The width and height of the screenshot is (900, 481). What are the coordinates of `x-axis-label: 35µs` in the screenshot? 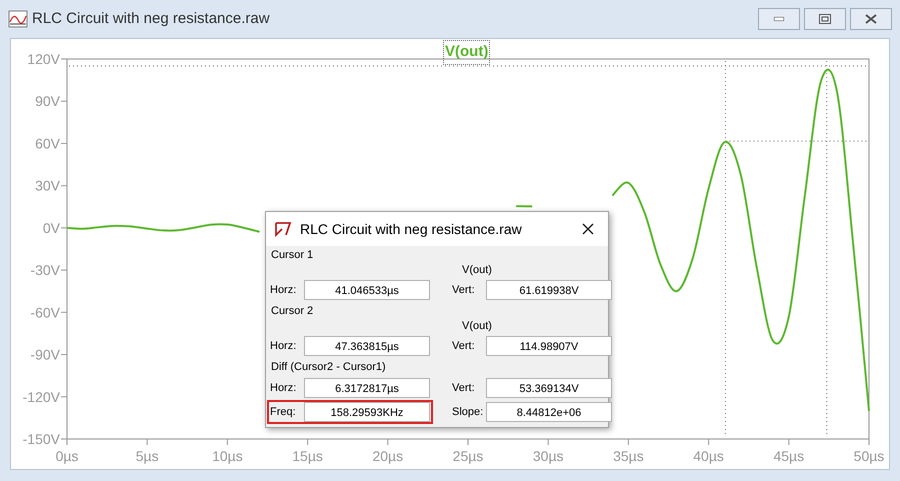 It's located at (628, 456).